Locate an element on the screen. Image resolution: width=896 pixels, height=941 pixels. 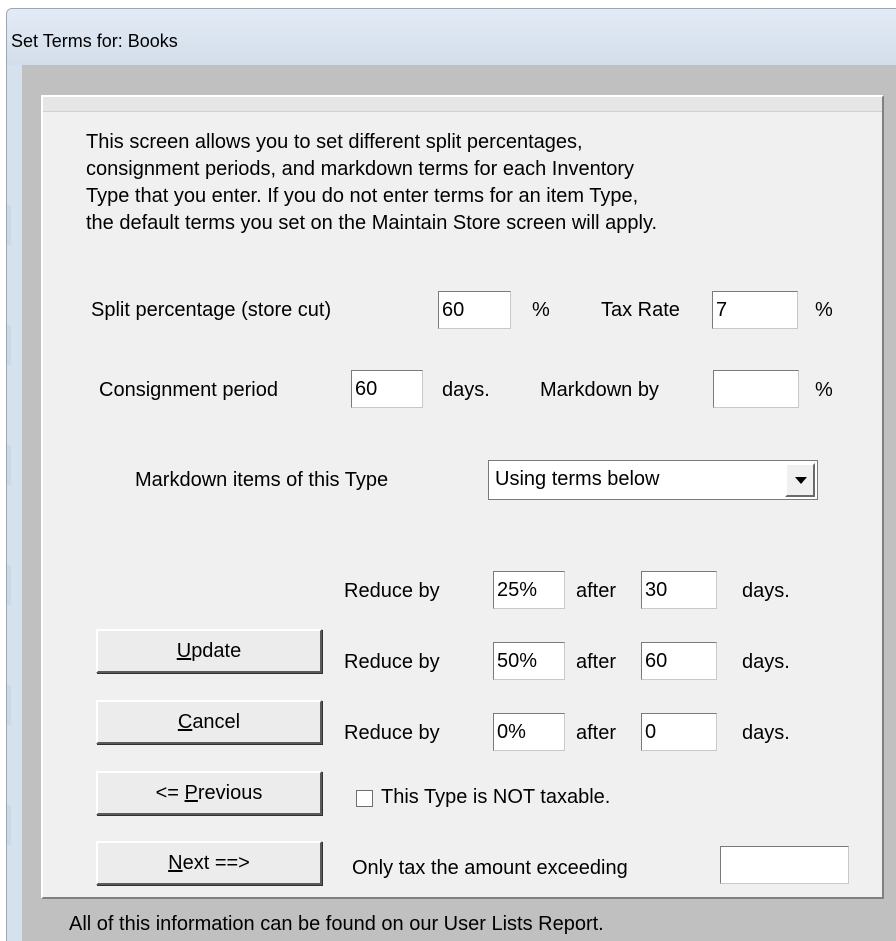
update-button: Update is located at coordinates (209, 651).